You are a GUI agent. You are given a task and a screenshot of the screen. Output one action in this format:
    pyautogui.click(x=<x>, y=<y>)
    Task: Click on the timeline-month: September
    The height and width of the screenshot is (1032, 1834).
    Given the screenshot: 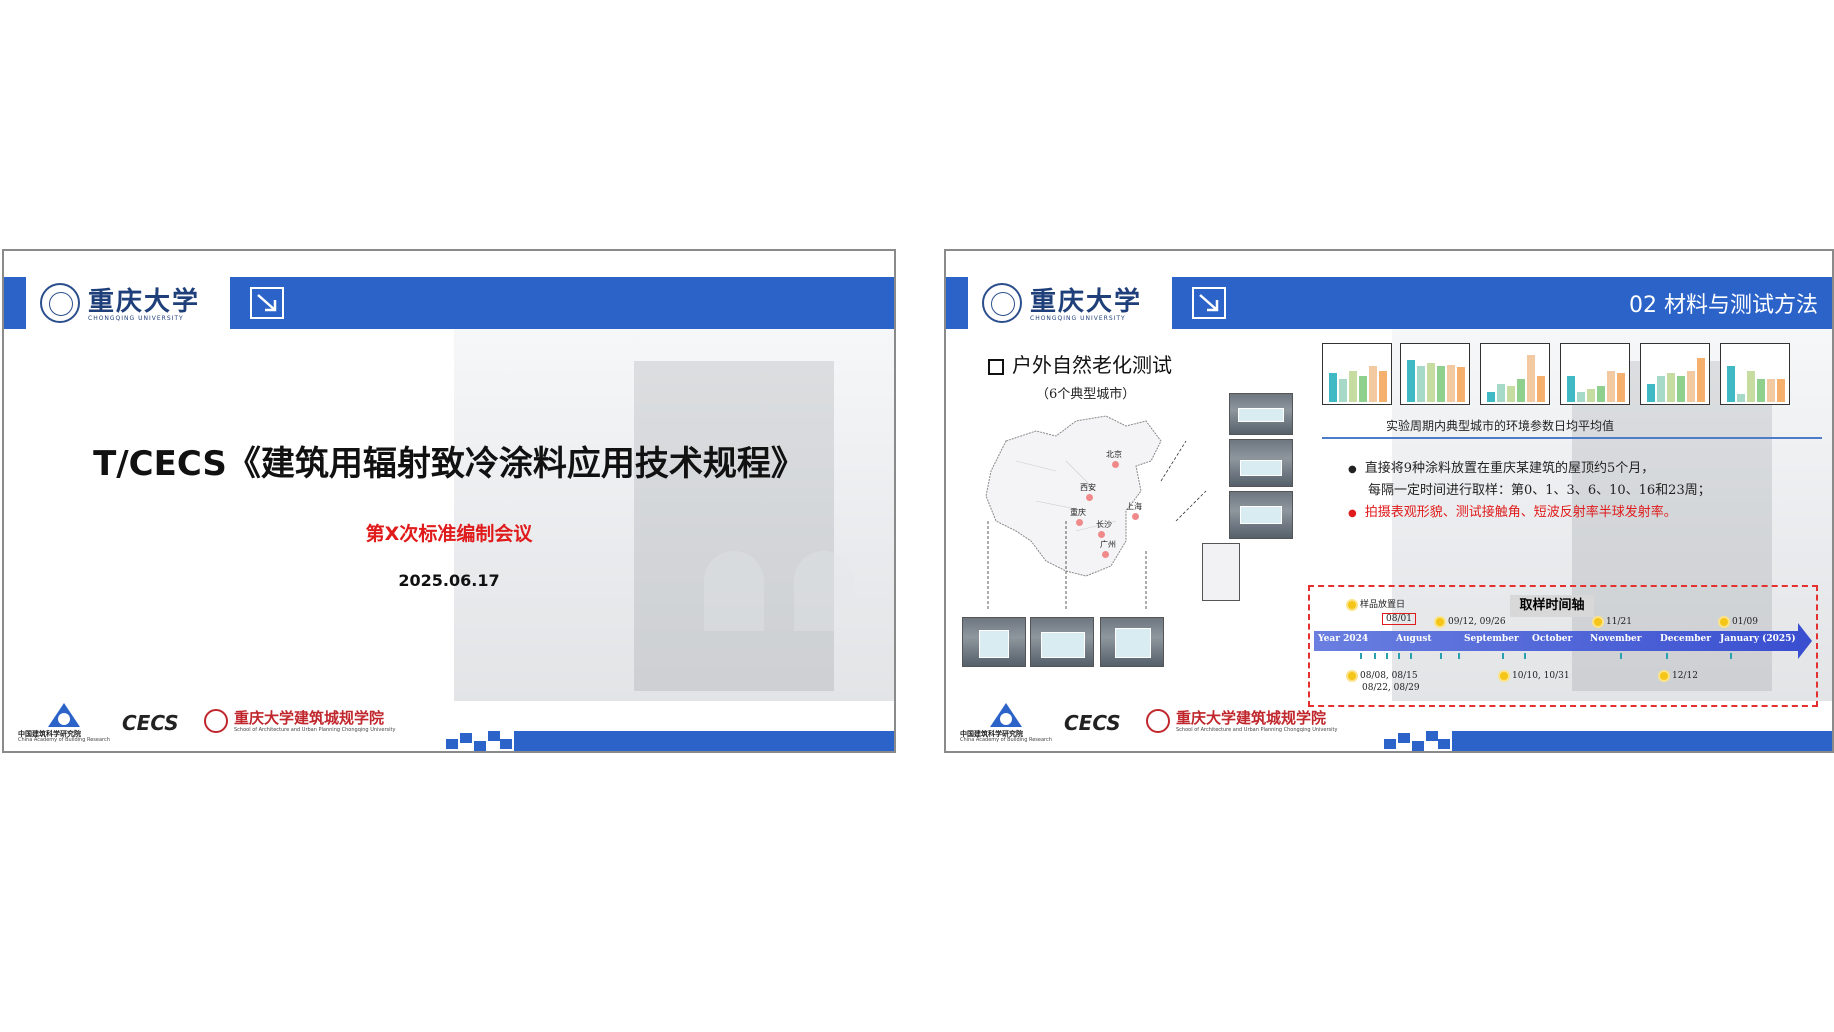 What is the action you would take?
    pyautogui.click(x=1491, y=639)
    